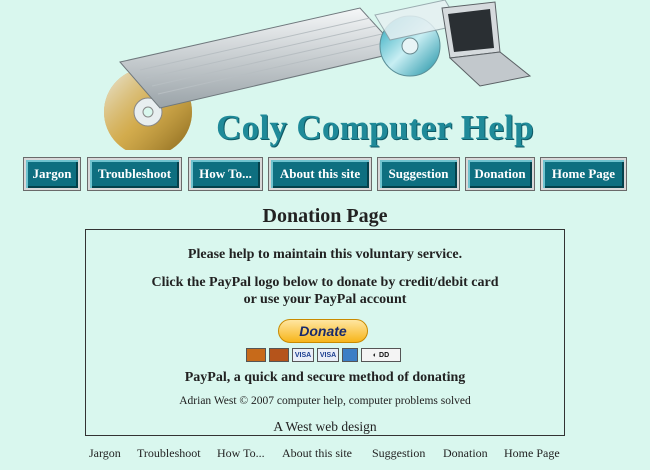 The image size is (650, 470). What do you see at coordinates (325, 299) in the screenshot?
I see `instruction-text-2: or use your PayPal account` at bounding box center [325, 299].